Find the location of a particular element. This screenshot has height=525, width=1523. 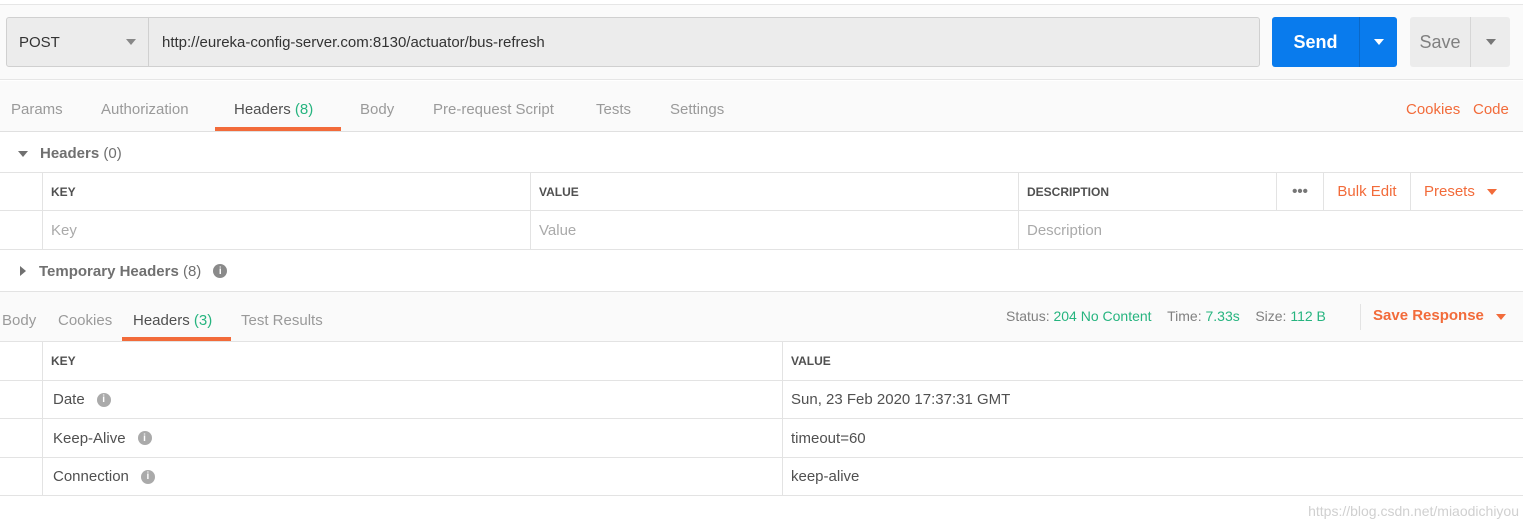

temporary-headers-toggle: Temporary Headers (8) i is located at coordinates (761, 271).